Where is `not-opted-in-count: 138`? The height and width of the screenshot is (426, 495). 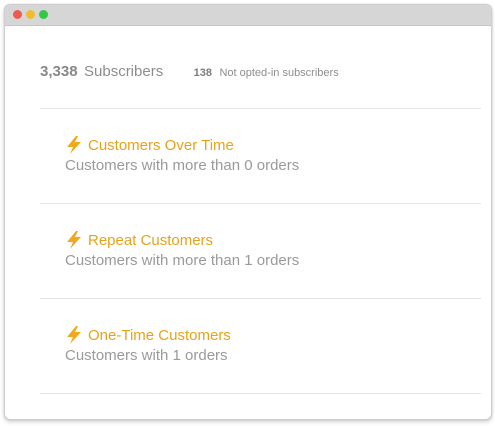
not-opted-in-count: 138 is located at coordinates (203, 73).